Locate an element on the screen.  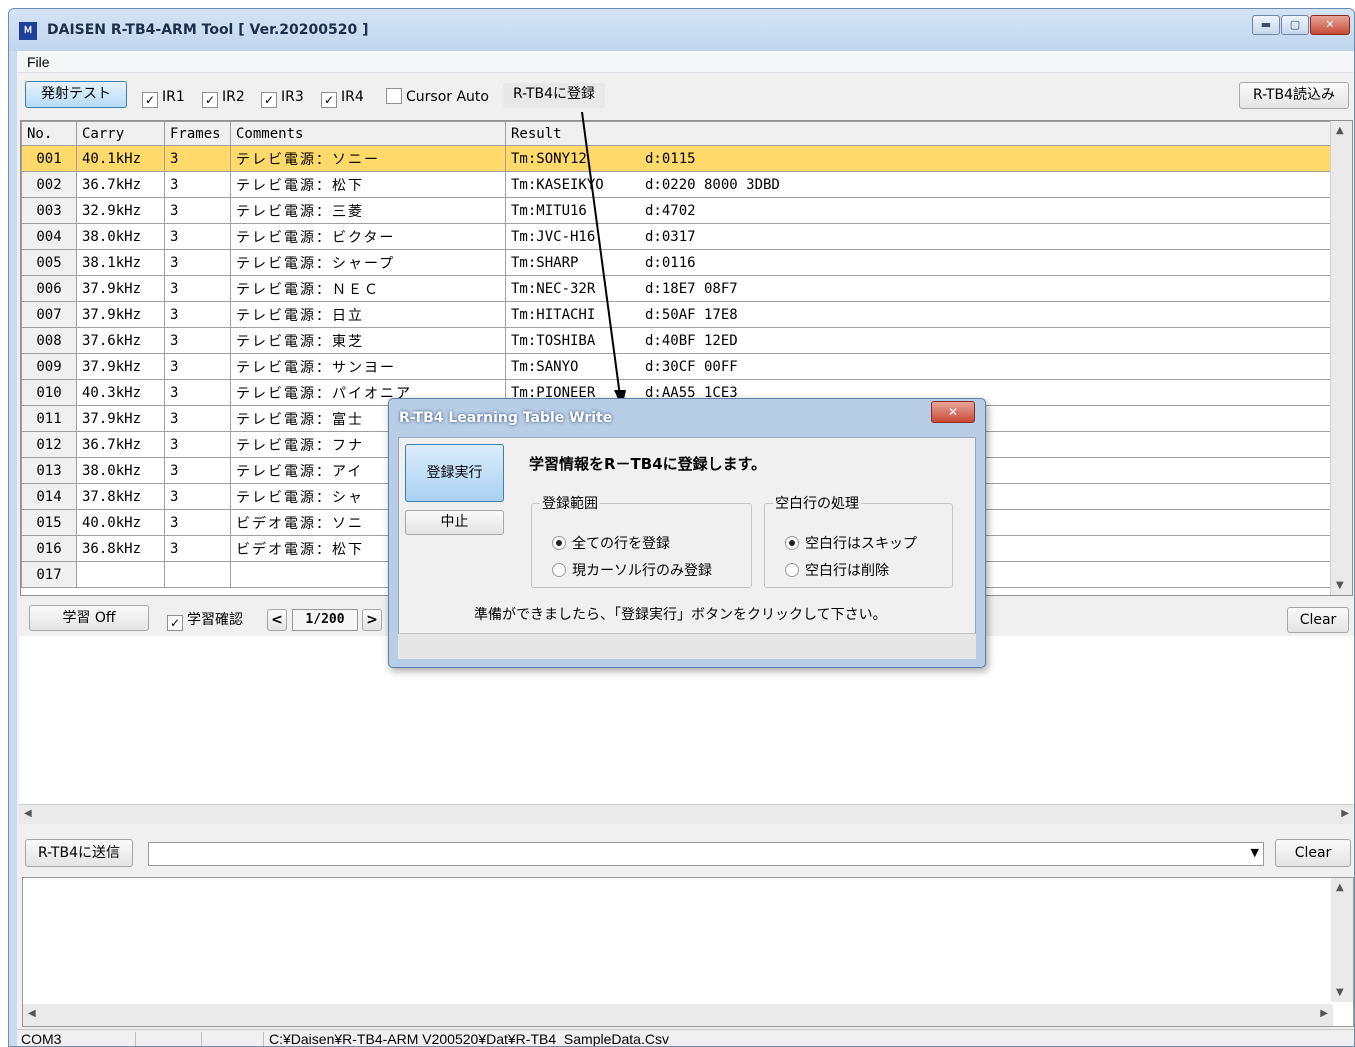
row-carry-cell is located at coordinates (120, 574).